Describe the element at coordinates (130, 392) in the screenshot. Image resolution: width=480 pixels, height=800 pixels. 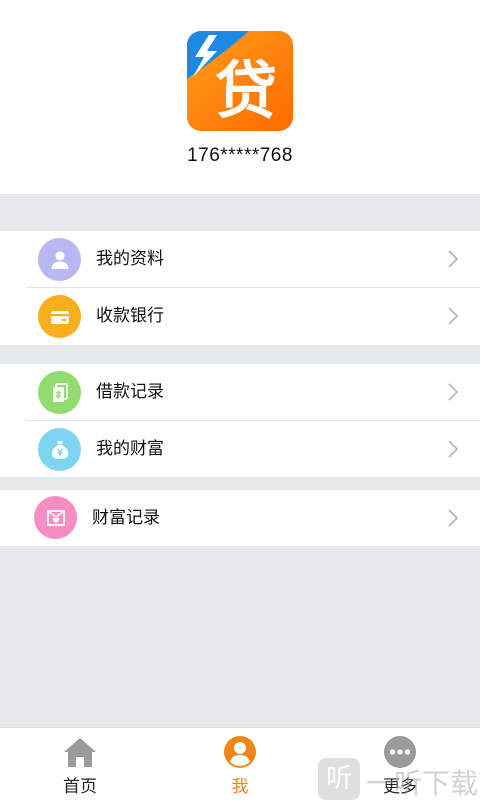
I see `menu-item-label: 借款记录` at that location.